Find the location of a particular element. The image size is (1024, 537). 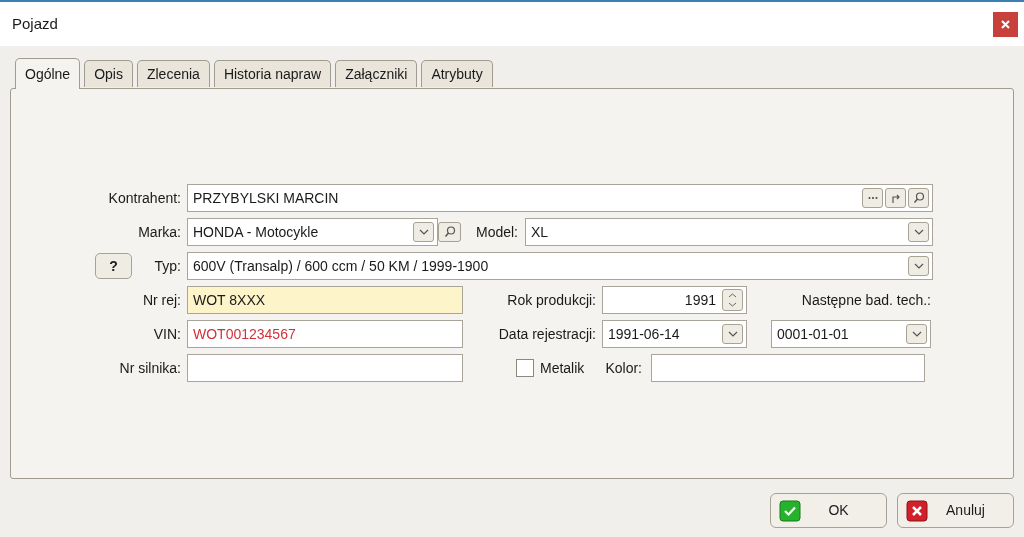

checkbox is located at coordinates (525, 368).